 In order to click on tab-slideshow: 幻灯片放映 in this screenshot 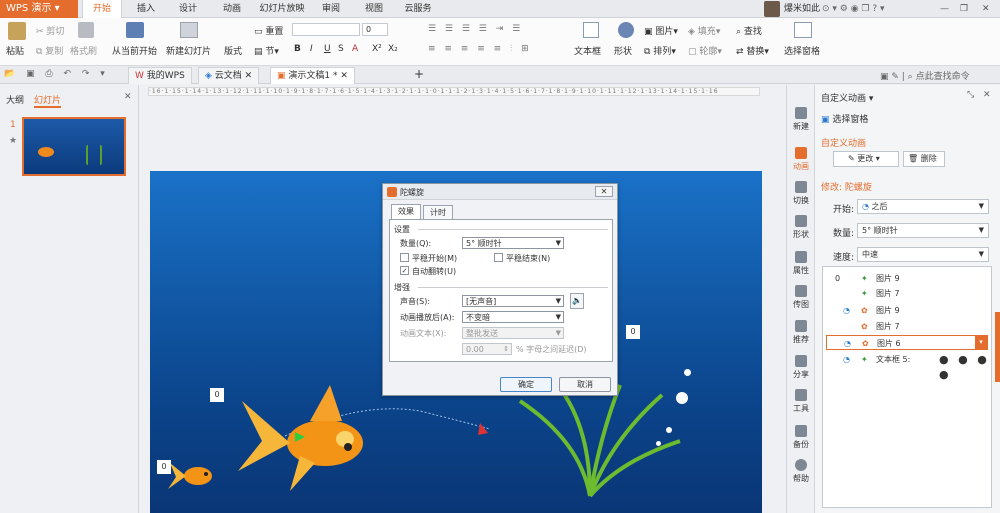, I will do `click(282, 9)`.